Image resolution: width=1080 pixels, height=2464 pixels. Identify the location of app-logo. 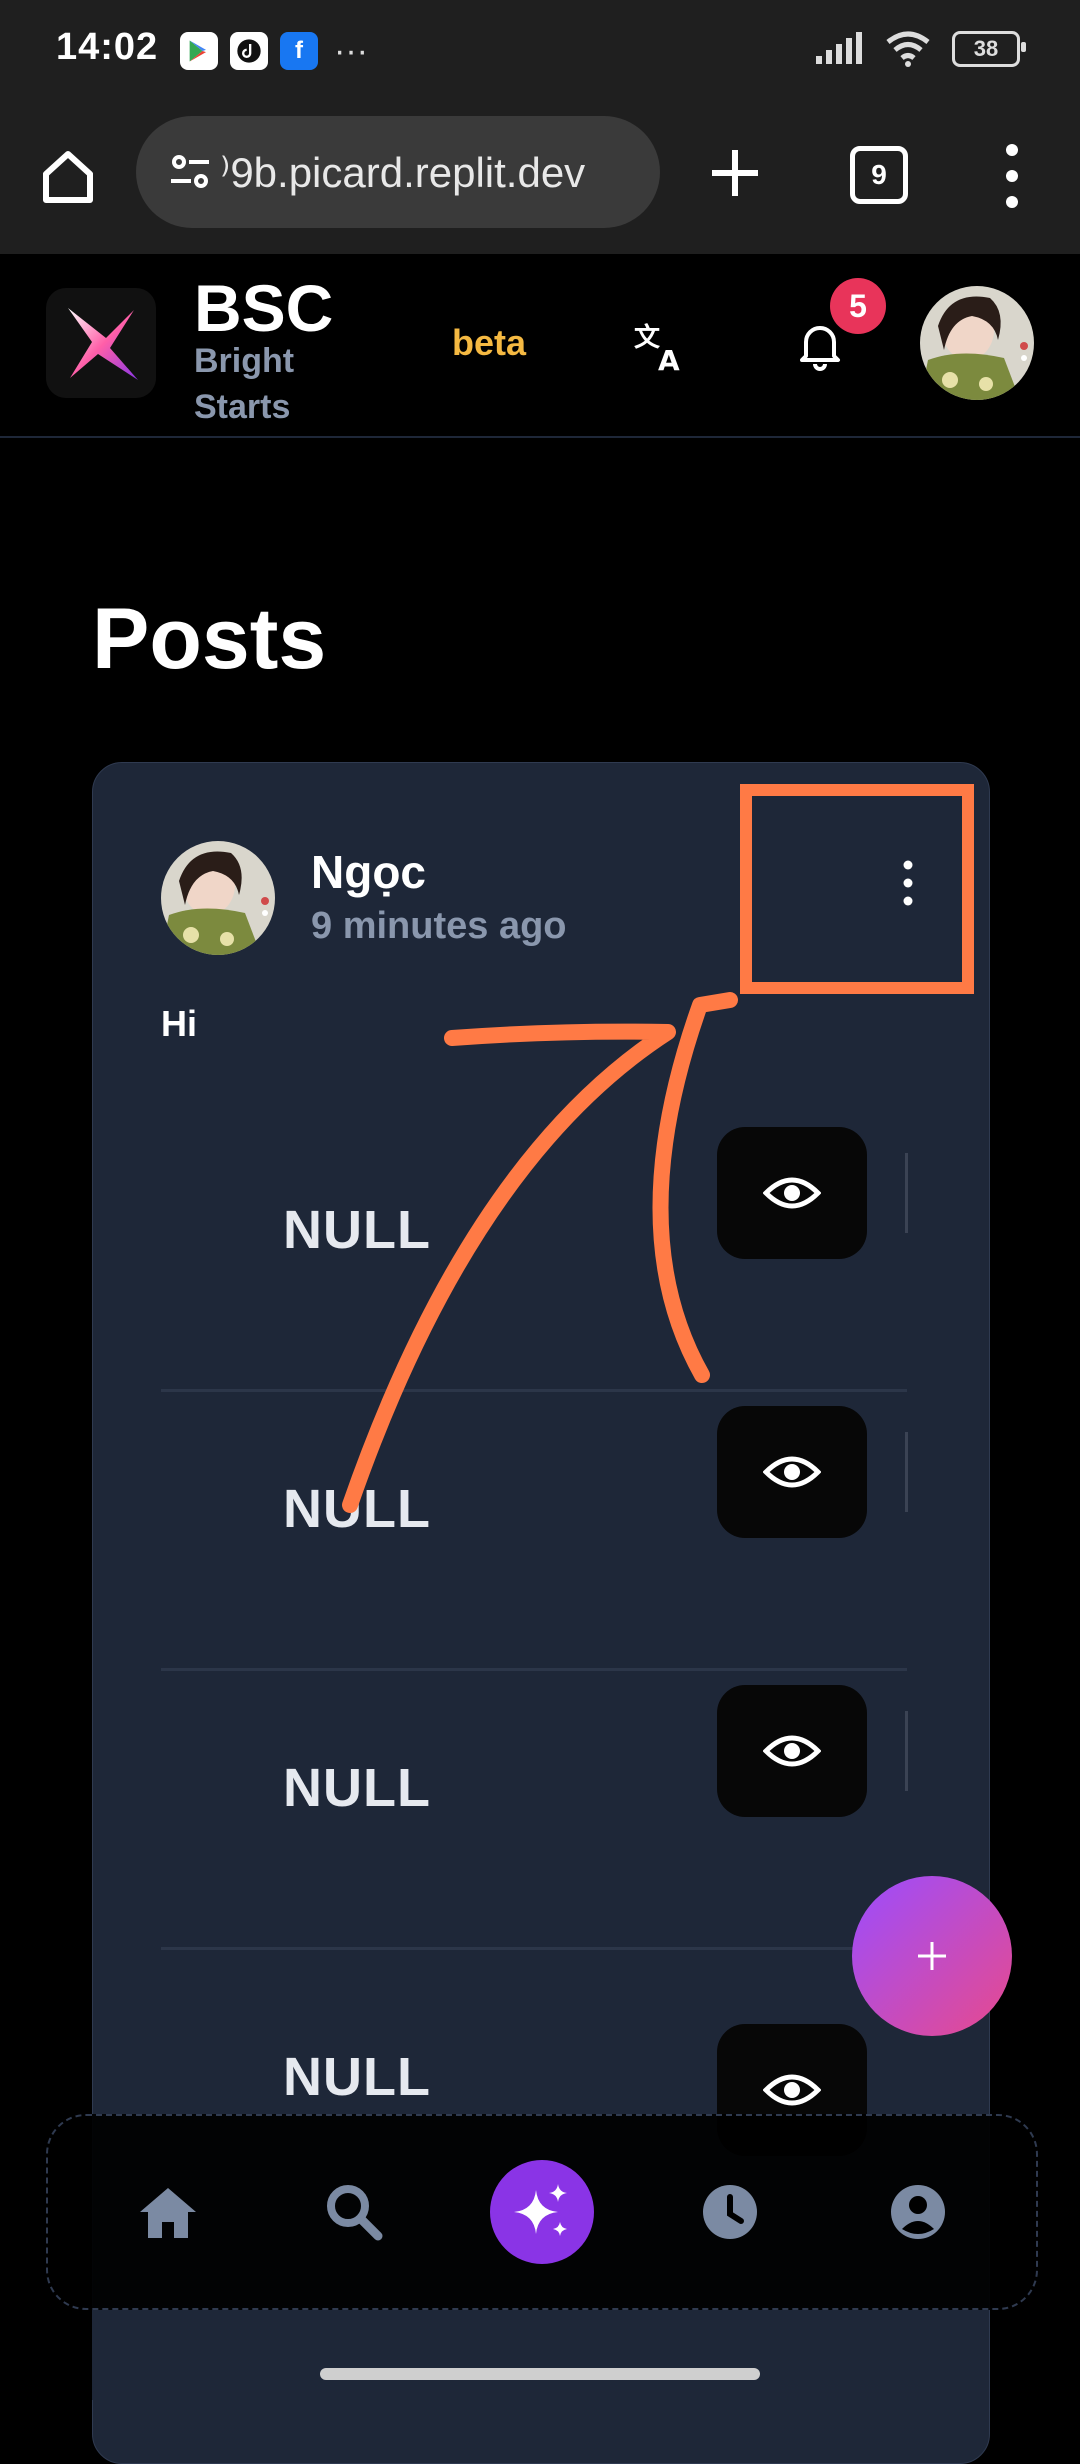
(101, 343).